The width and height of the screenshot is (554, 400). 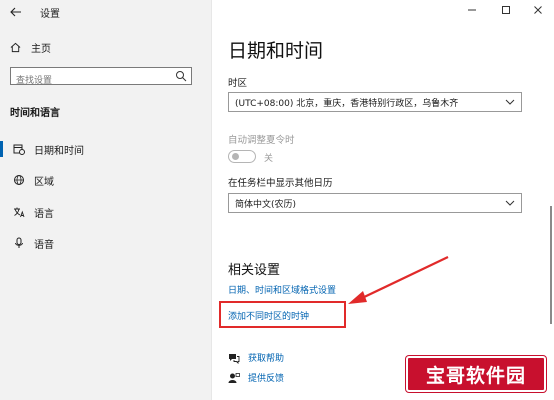 What do you see at coordinates (44, 182) in the screenshot?
I see `sidebar-item-label: 区域` at bounding box center [44, 182].